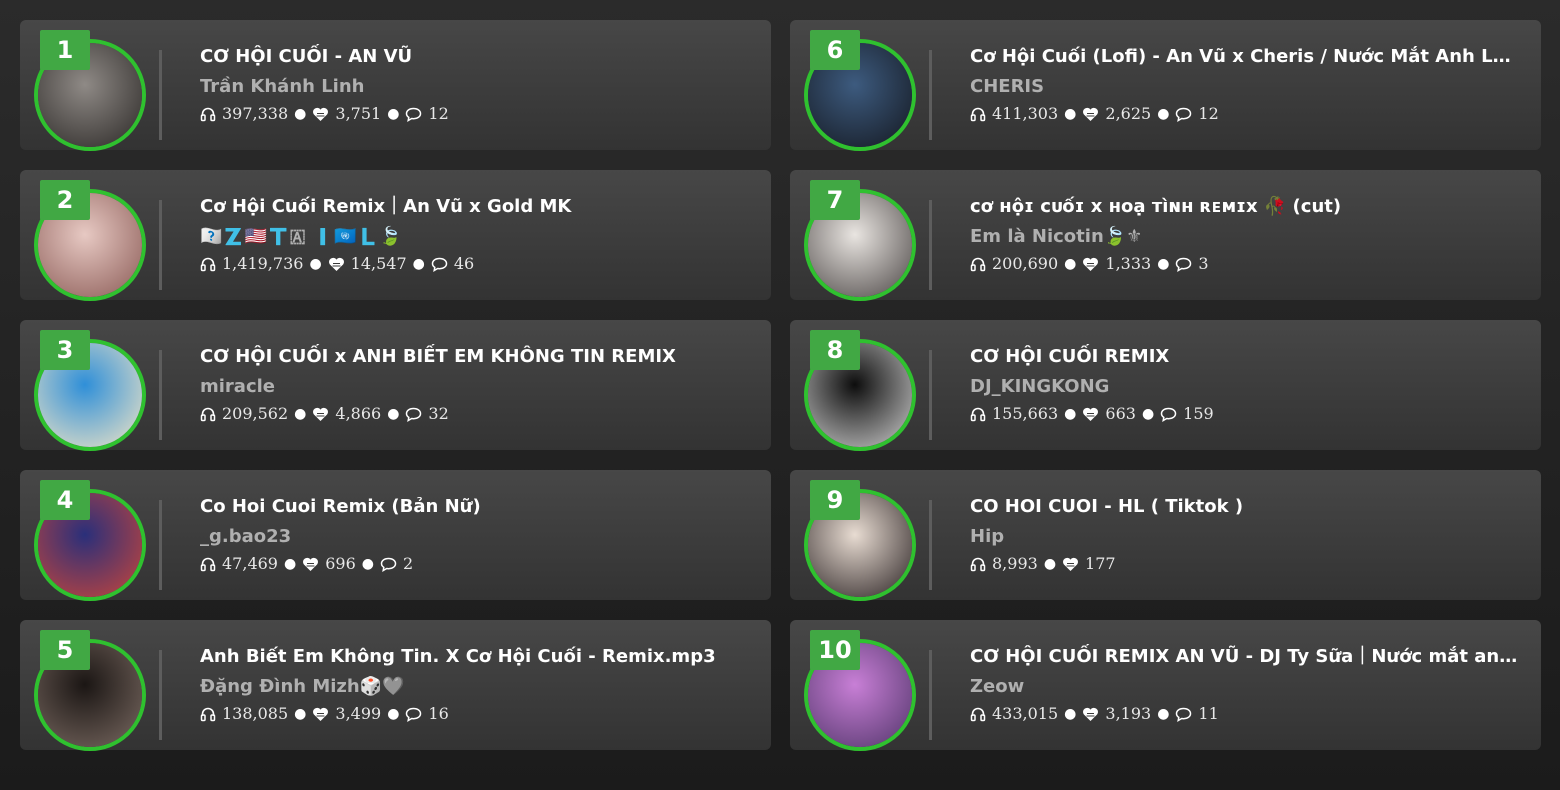  I want to click on artist-name: miracle, so click(474, 387).